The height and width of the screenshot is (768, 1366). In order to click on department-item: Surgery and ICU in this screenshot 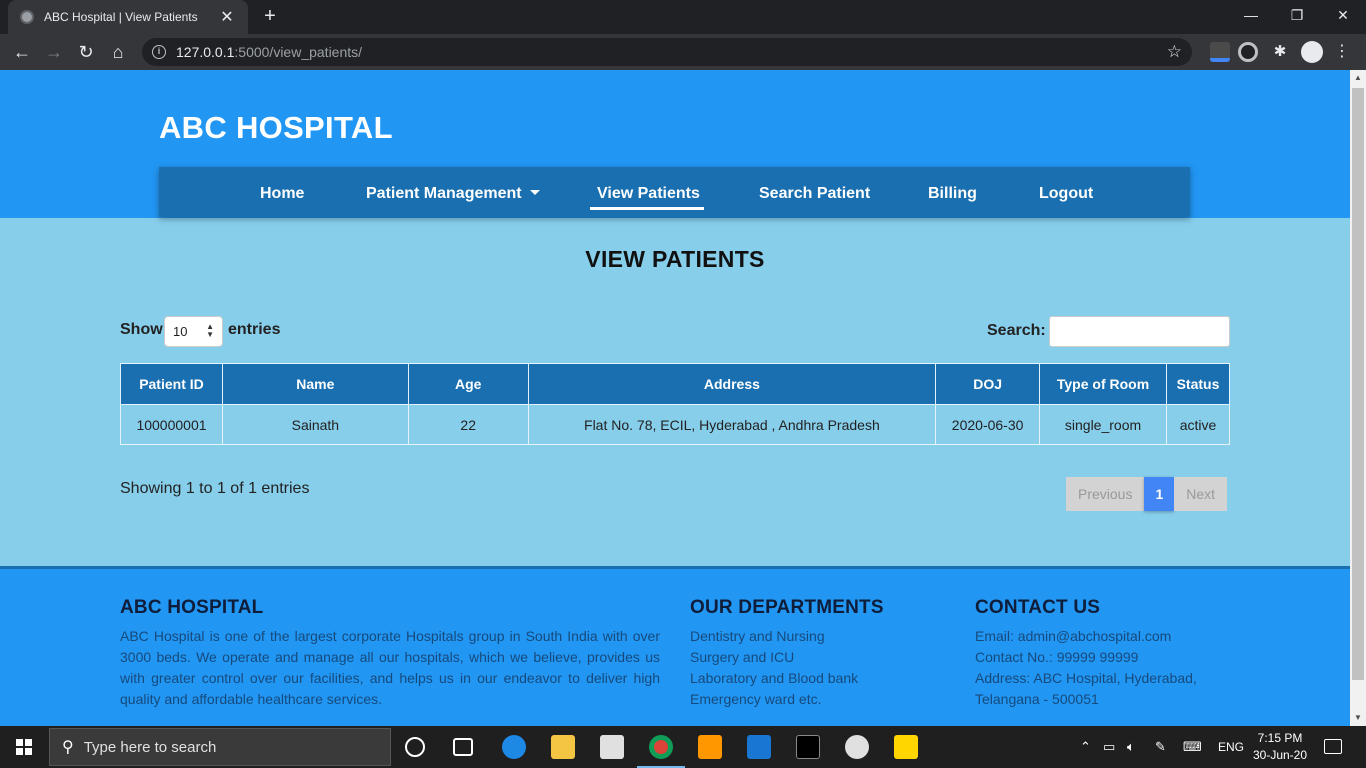, I will do `click(742, 657)`.